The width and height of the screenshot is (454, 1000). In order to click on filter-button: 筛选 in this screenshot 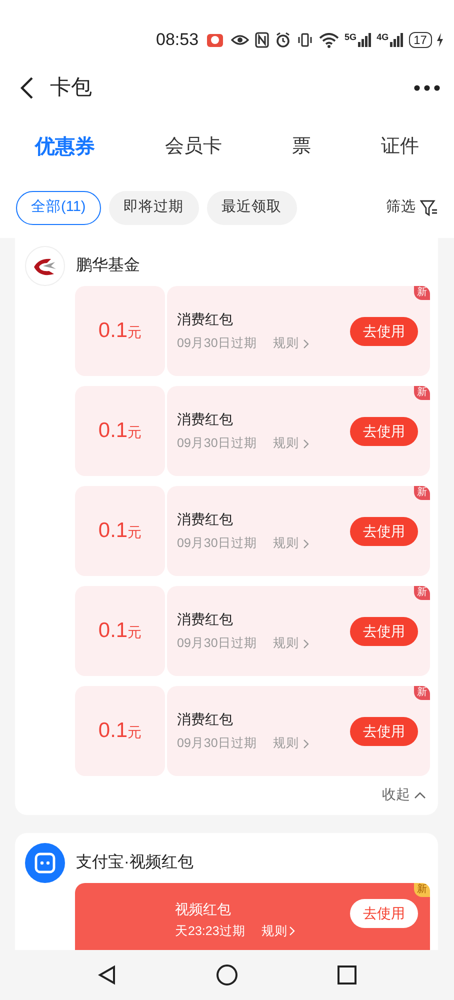, I will do `click(412, 208)`.